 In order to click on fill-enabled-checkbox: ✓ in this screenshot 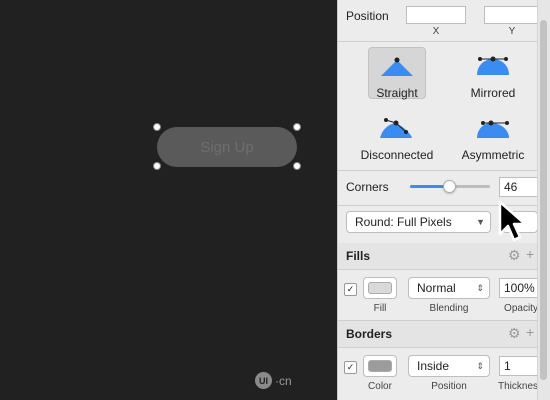, I will do `click(350, 289)`.